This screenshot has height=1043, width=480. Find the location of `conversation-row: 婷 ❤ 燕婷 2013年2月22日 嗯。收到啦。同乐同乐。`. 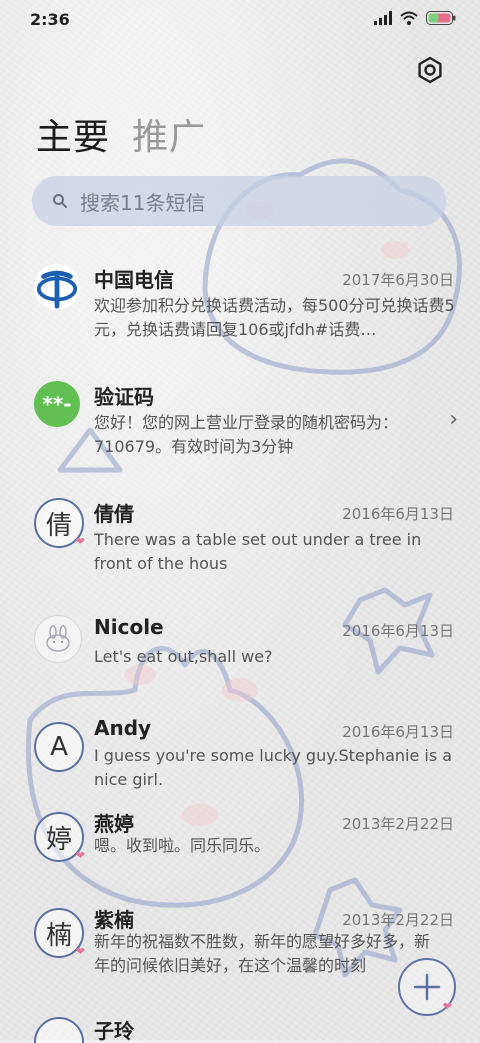

conversation-row: 婷 ❤ 燕婷 2013年2月22日 嗯。收到啦。同乐同乐。 is located at coordinates (240, 860).